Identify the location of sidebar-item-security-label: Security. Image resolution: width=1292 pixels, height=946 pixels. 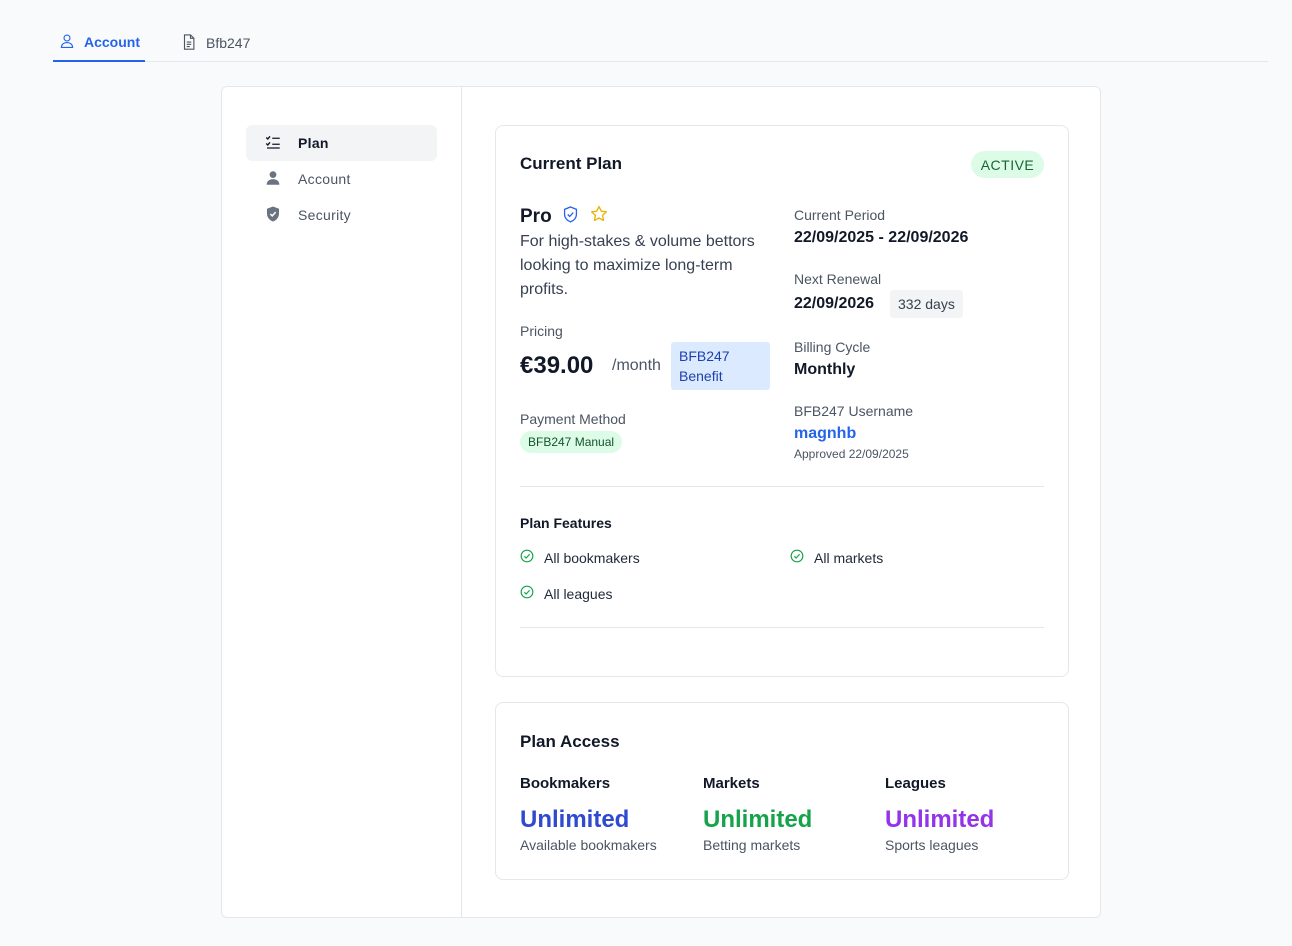
(324, 215).